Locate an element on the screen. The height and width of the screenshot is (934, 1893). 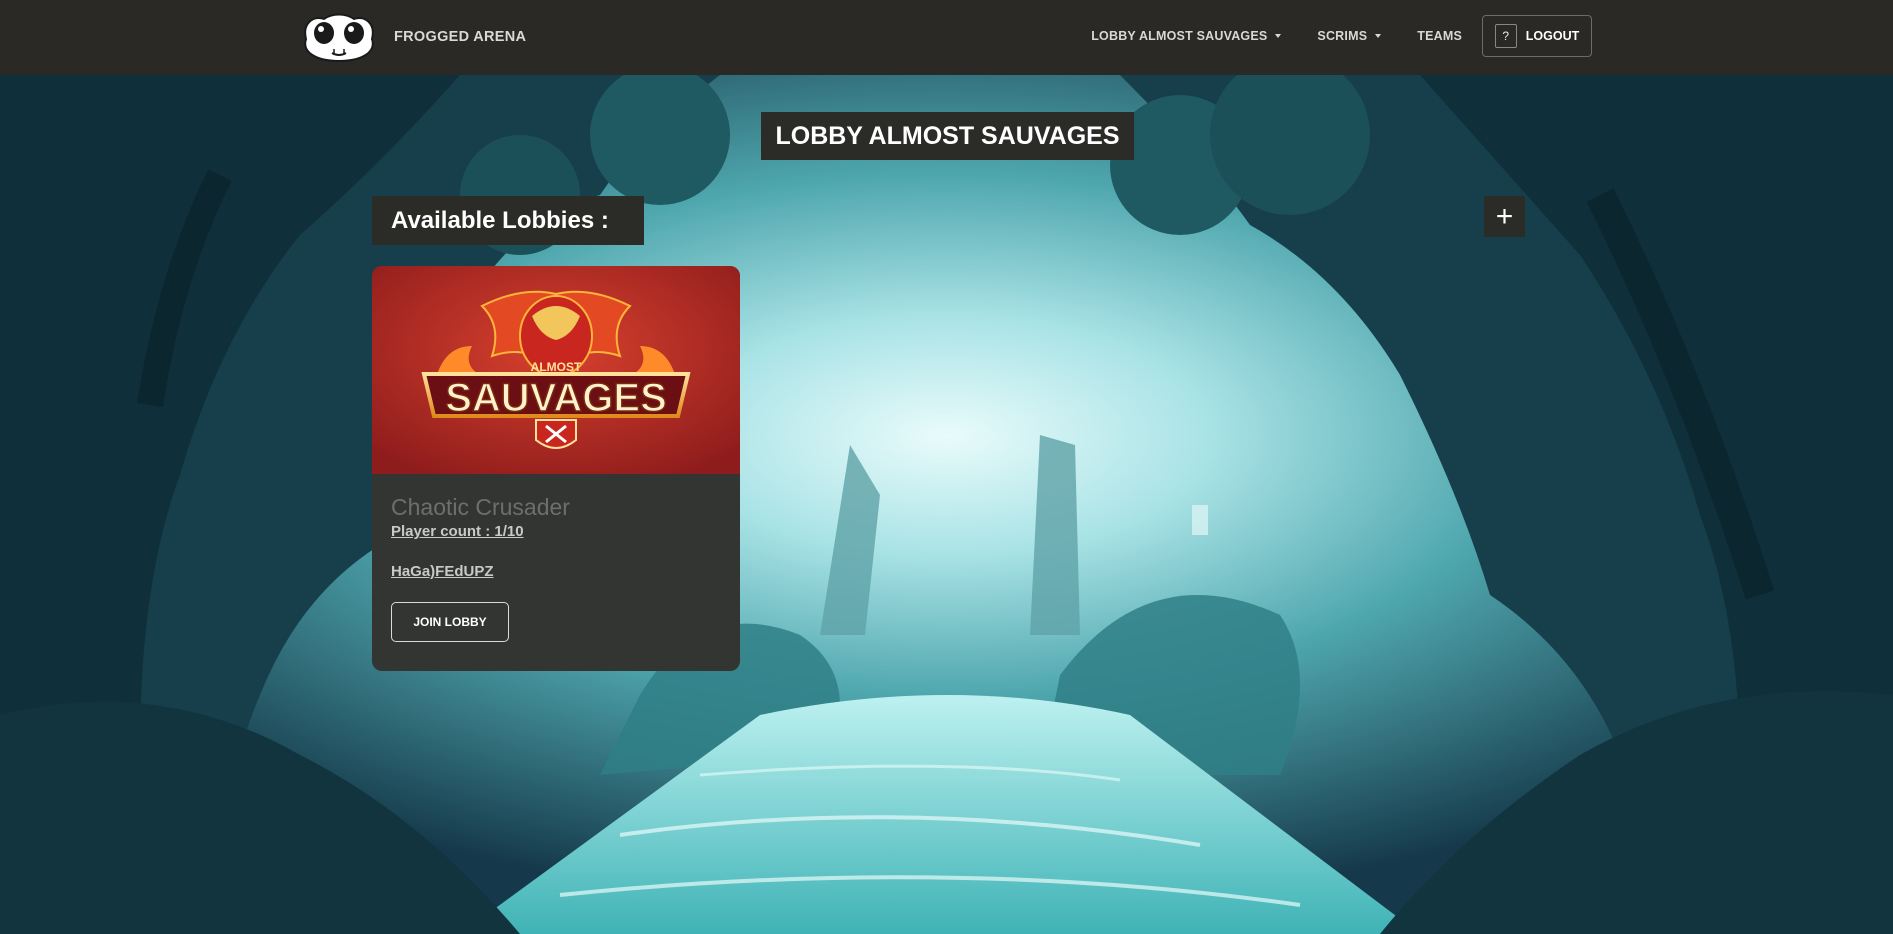
help-icon: ? is located at coordinates (1505, 36).